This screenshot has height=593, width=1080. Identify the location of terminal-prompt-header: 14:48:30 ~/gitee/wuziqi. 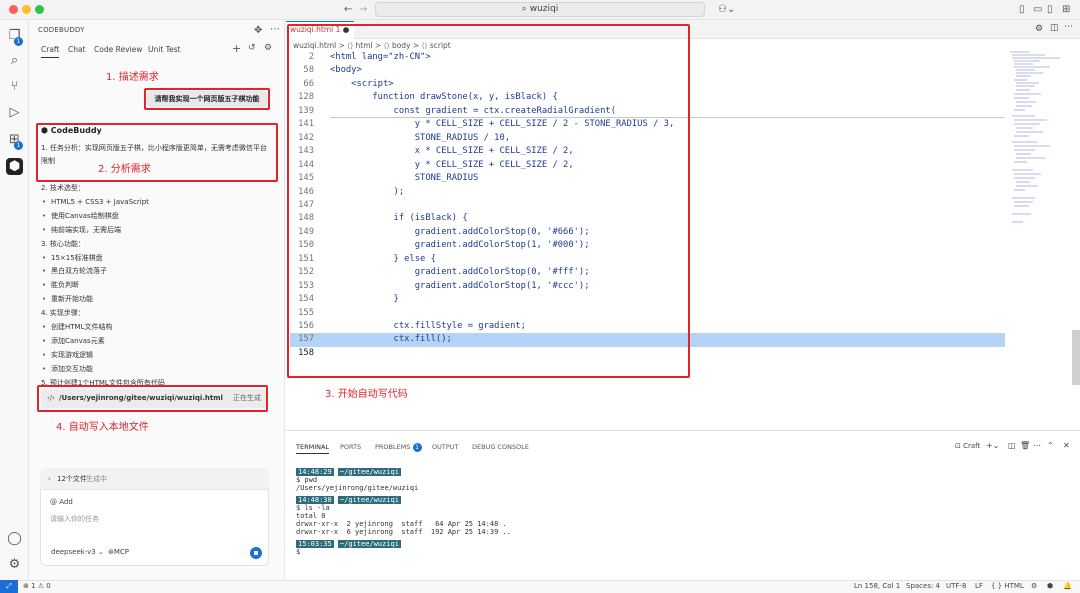
(348, 500).